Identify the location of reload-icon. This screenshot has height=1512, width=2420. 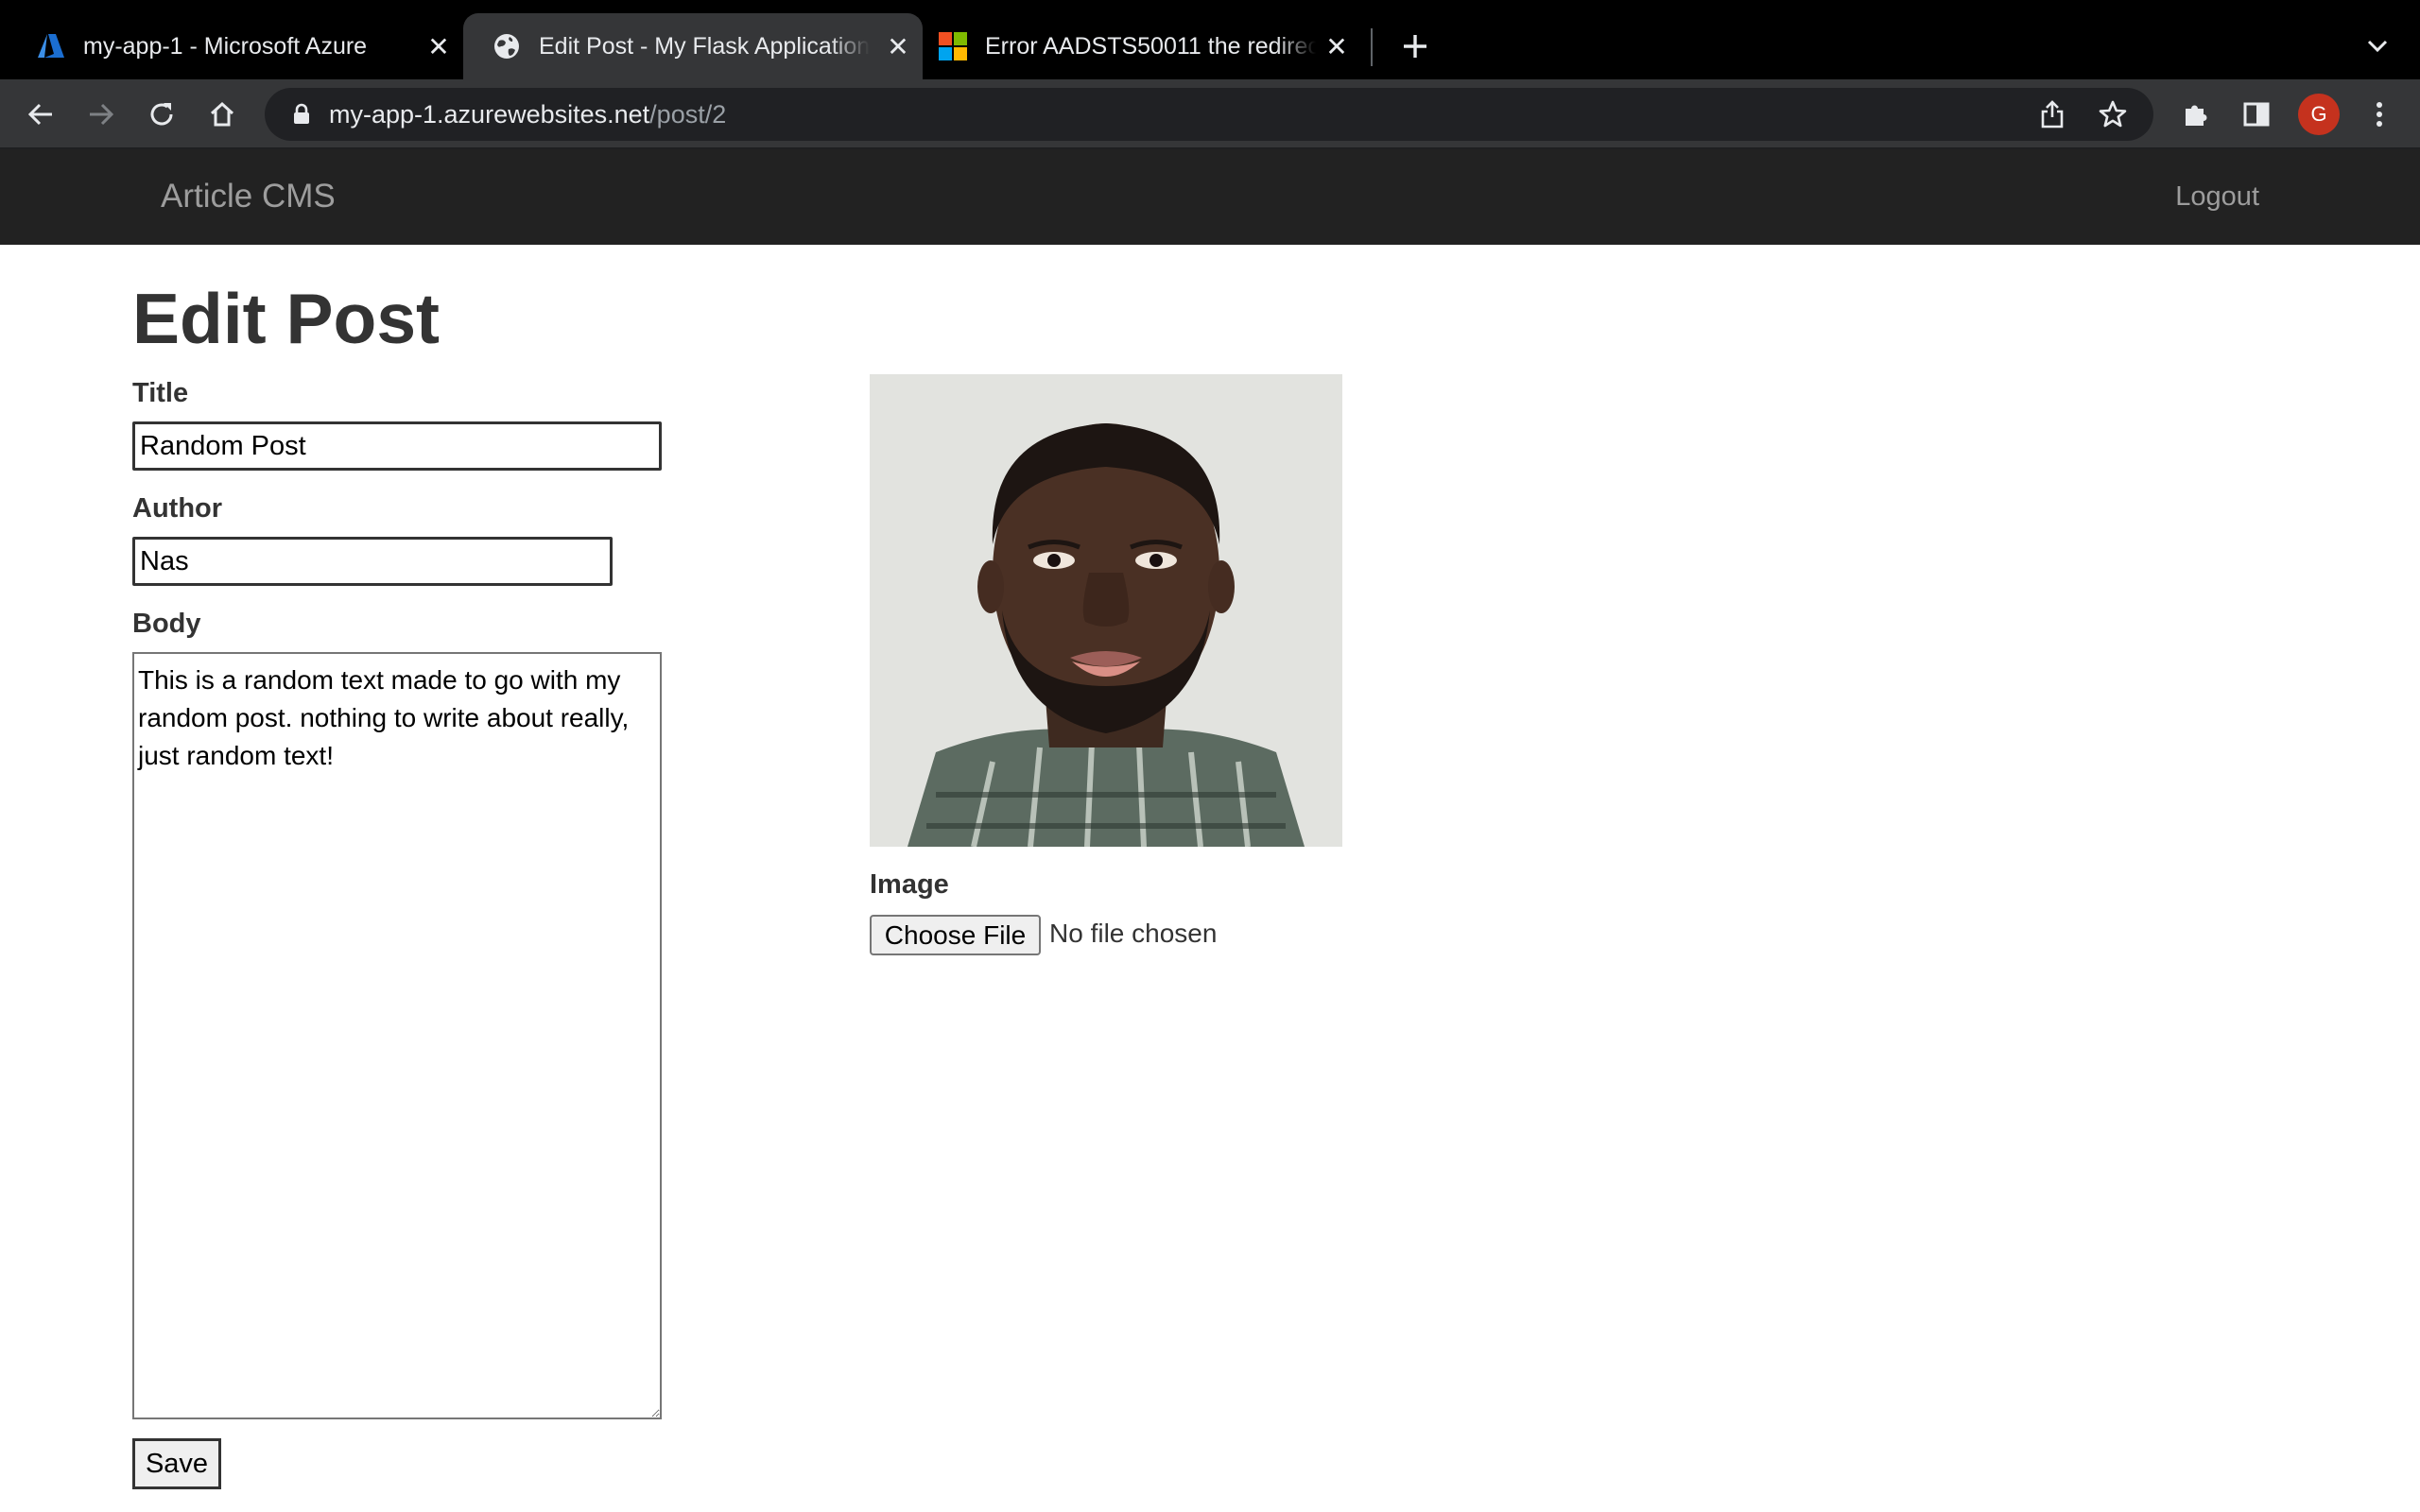
(161, 114).